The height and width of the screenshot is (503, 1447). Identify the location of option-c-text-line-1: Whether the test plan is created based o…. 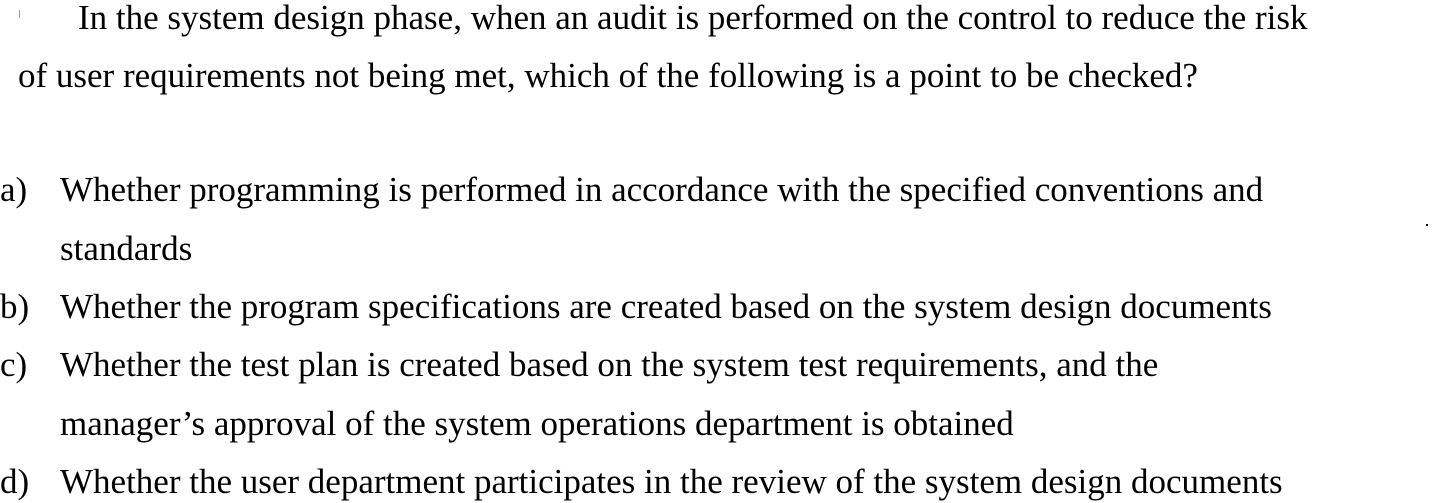
(609, 364).